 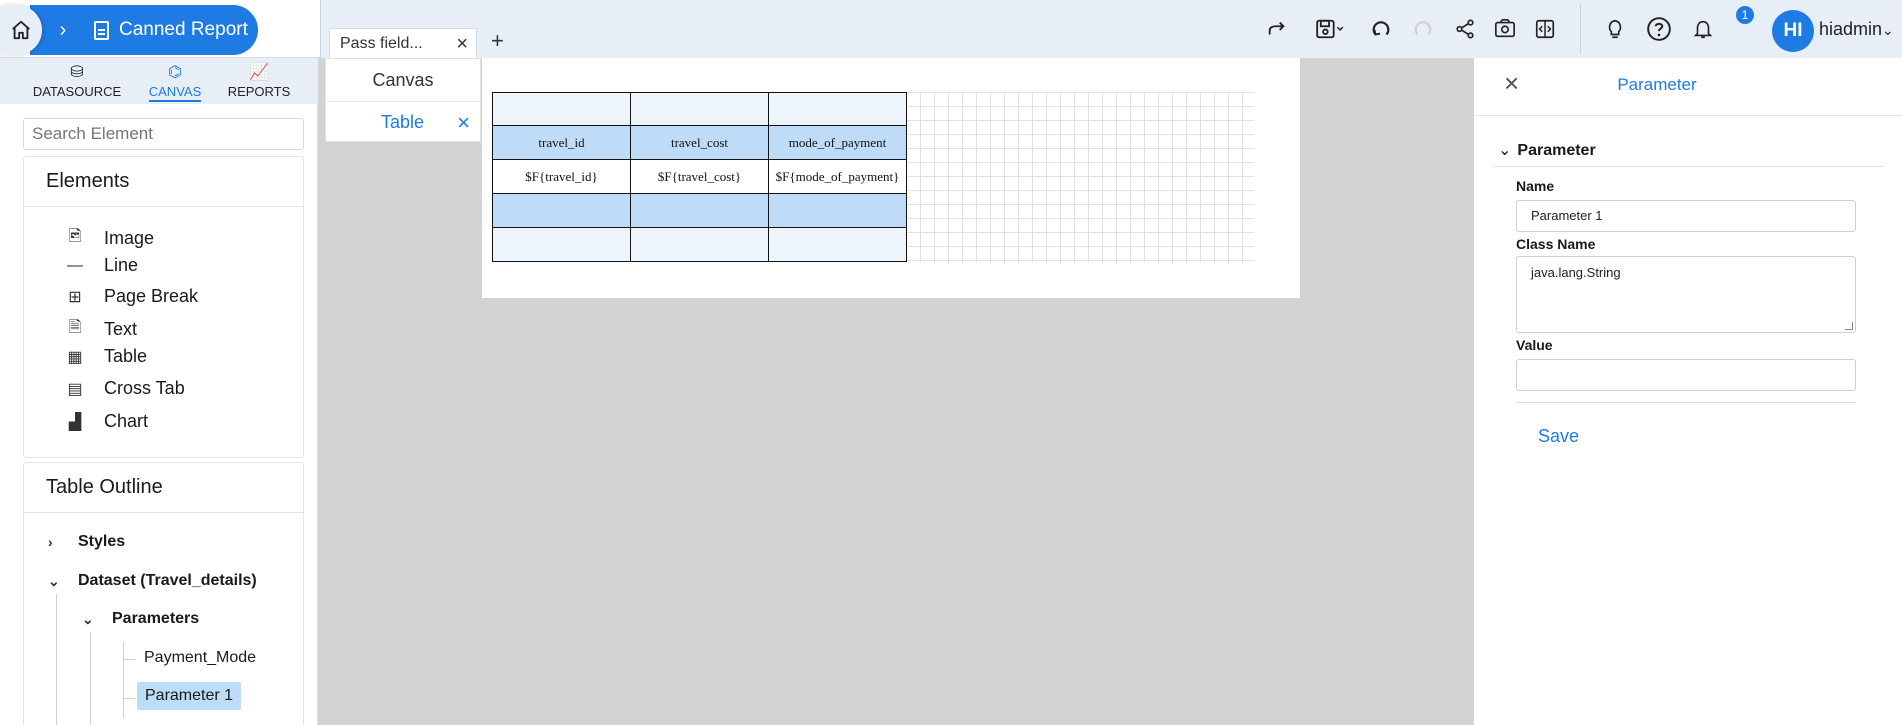 I want to click on document-tab: Pass field... ×, so click(x=403, y=43).